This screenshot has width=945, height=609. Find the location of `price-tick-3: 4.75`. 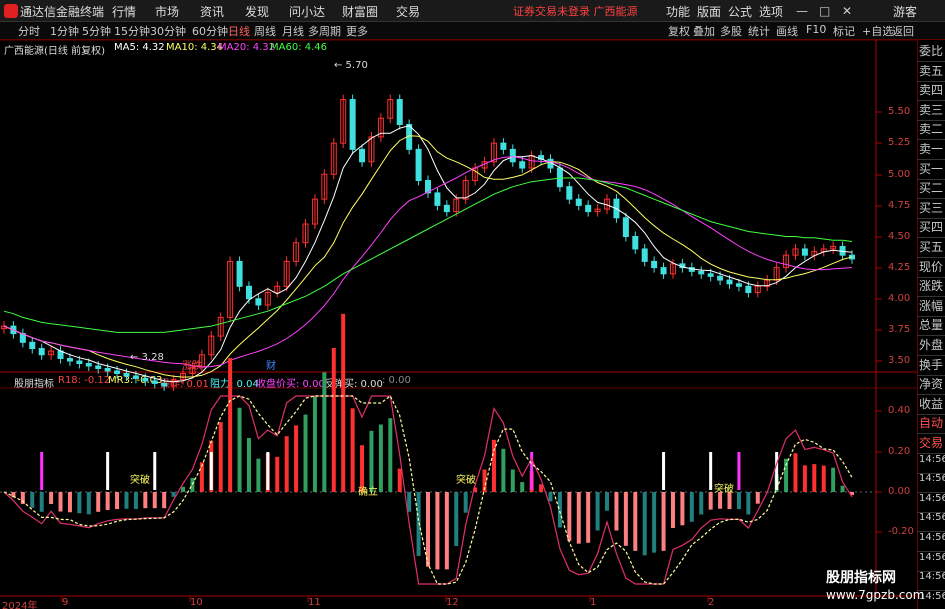

price-tick-3: 4.75 is located at coordinates (899, 205).